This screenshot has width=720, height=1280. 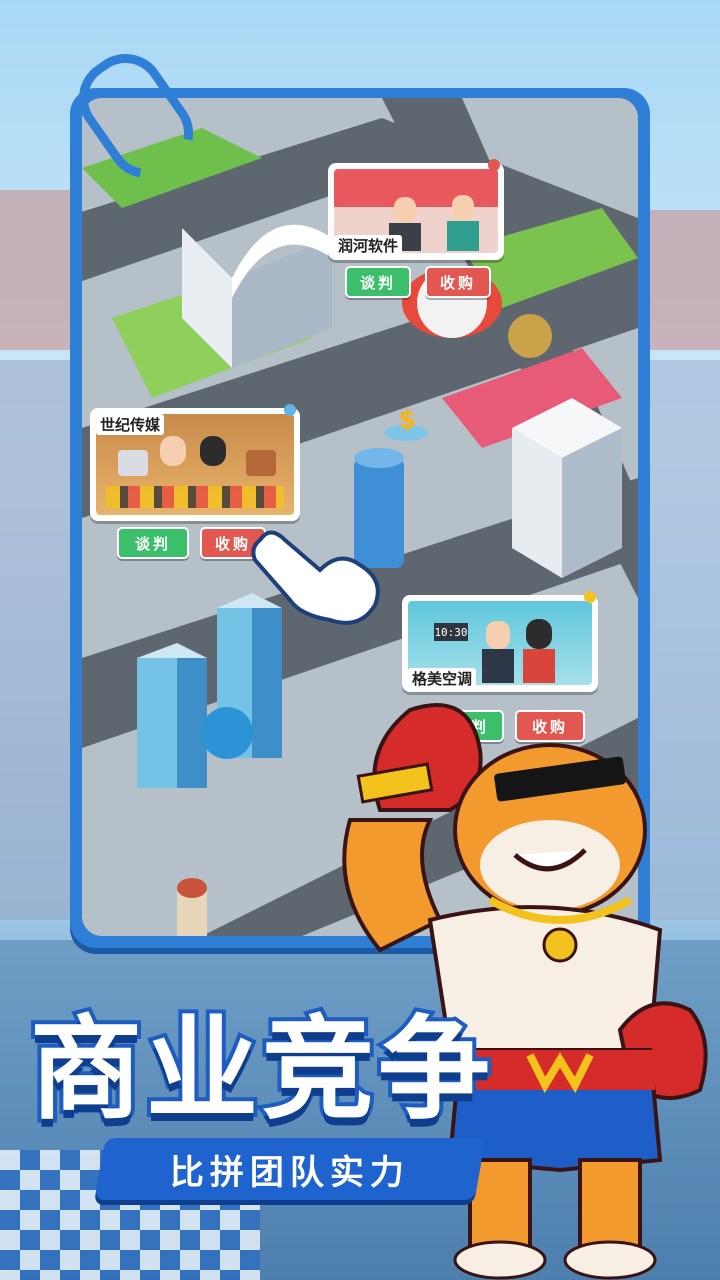 I want to click on company-name: 格美空调, so click(x=442, y=678).